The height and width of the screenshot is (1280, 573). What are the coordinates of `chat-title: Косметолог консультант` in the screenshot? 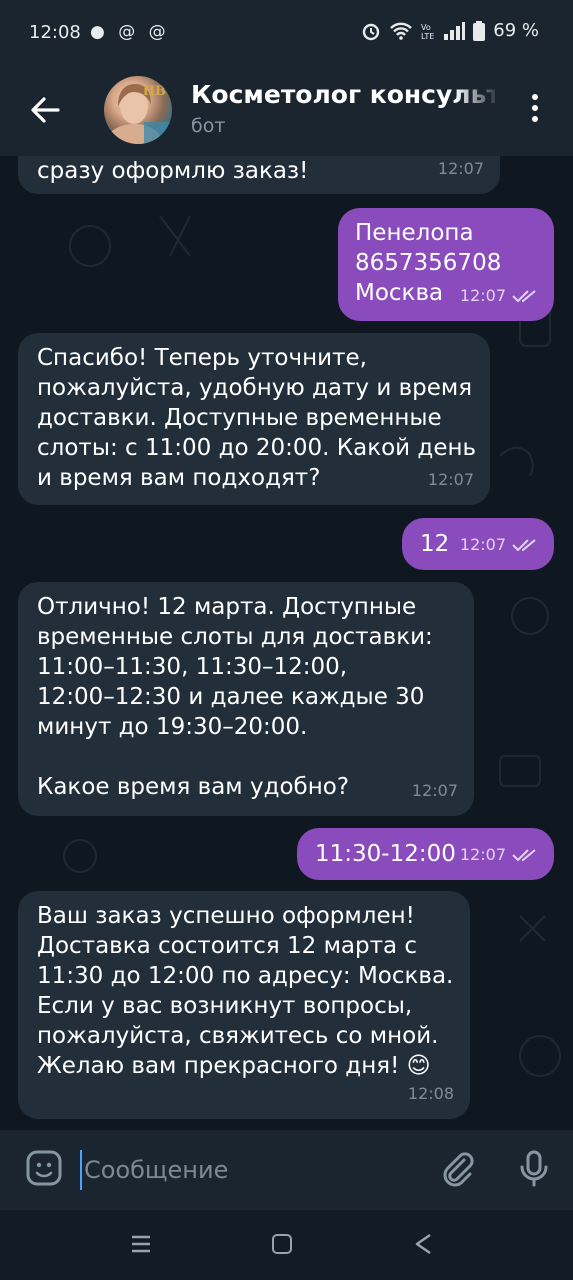 It's located at (343, 94).